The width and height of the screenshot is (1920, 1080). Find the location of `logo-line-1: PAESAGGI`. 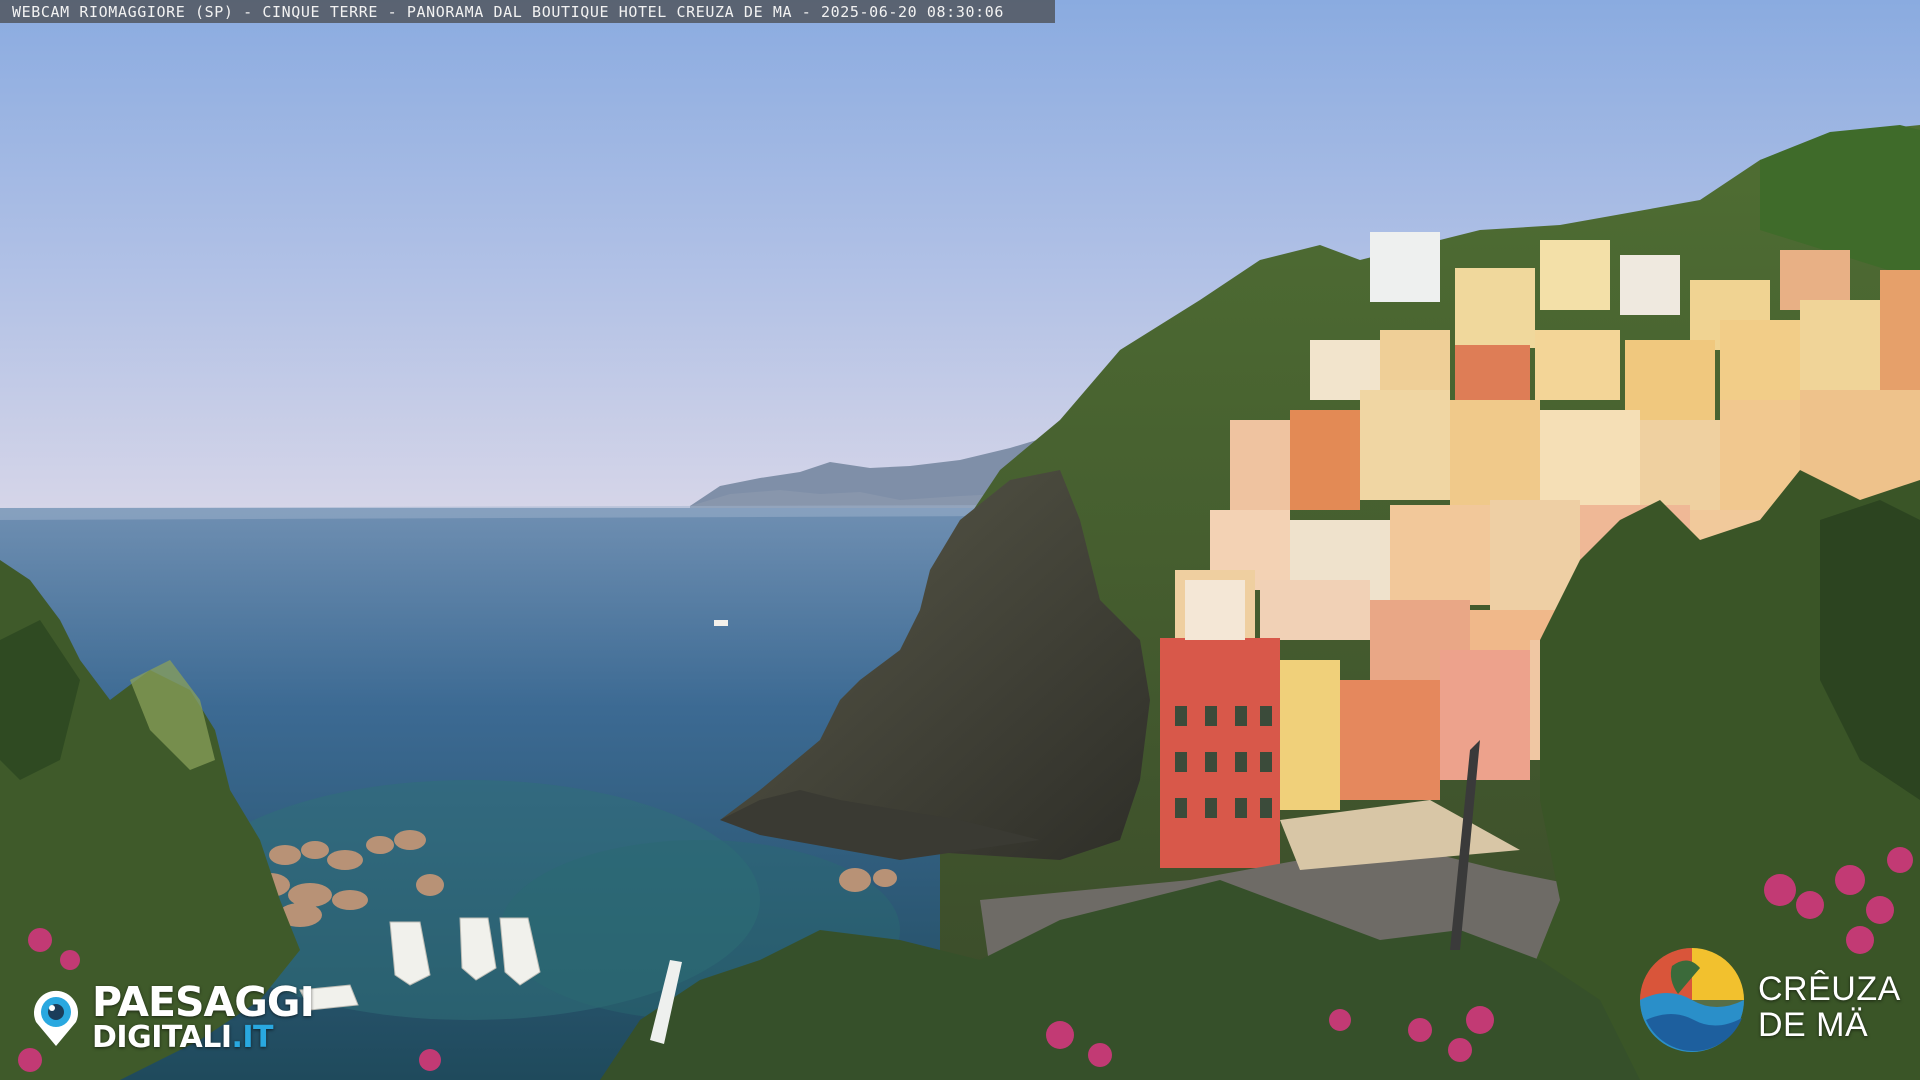

logo-line-1: PAESAGGI is located at coordinates (203, 1002).